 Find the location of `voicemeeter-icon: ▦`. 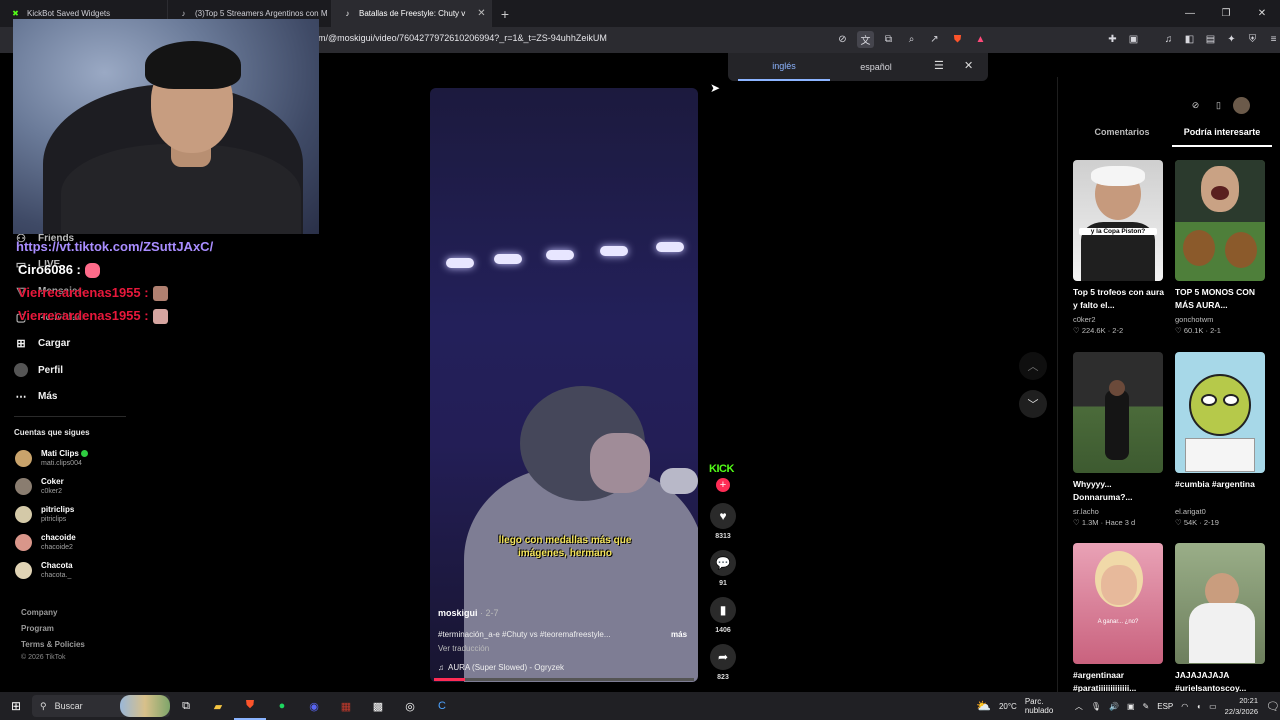

voicemeeter-icon: ▦ is located at coordinates (346, 706).